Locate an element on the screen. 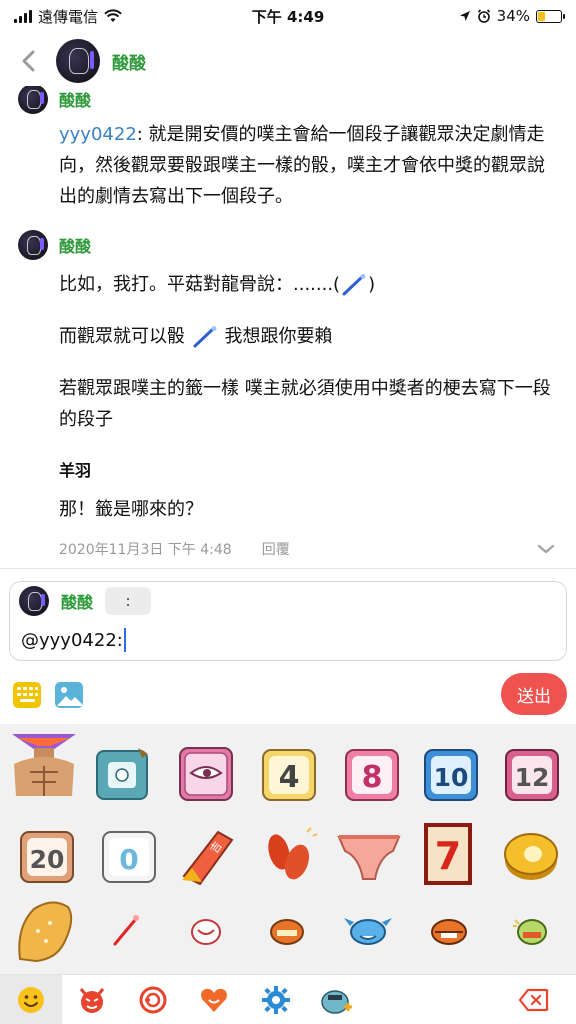  tab-devil is located at coordinates (92, 999).